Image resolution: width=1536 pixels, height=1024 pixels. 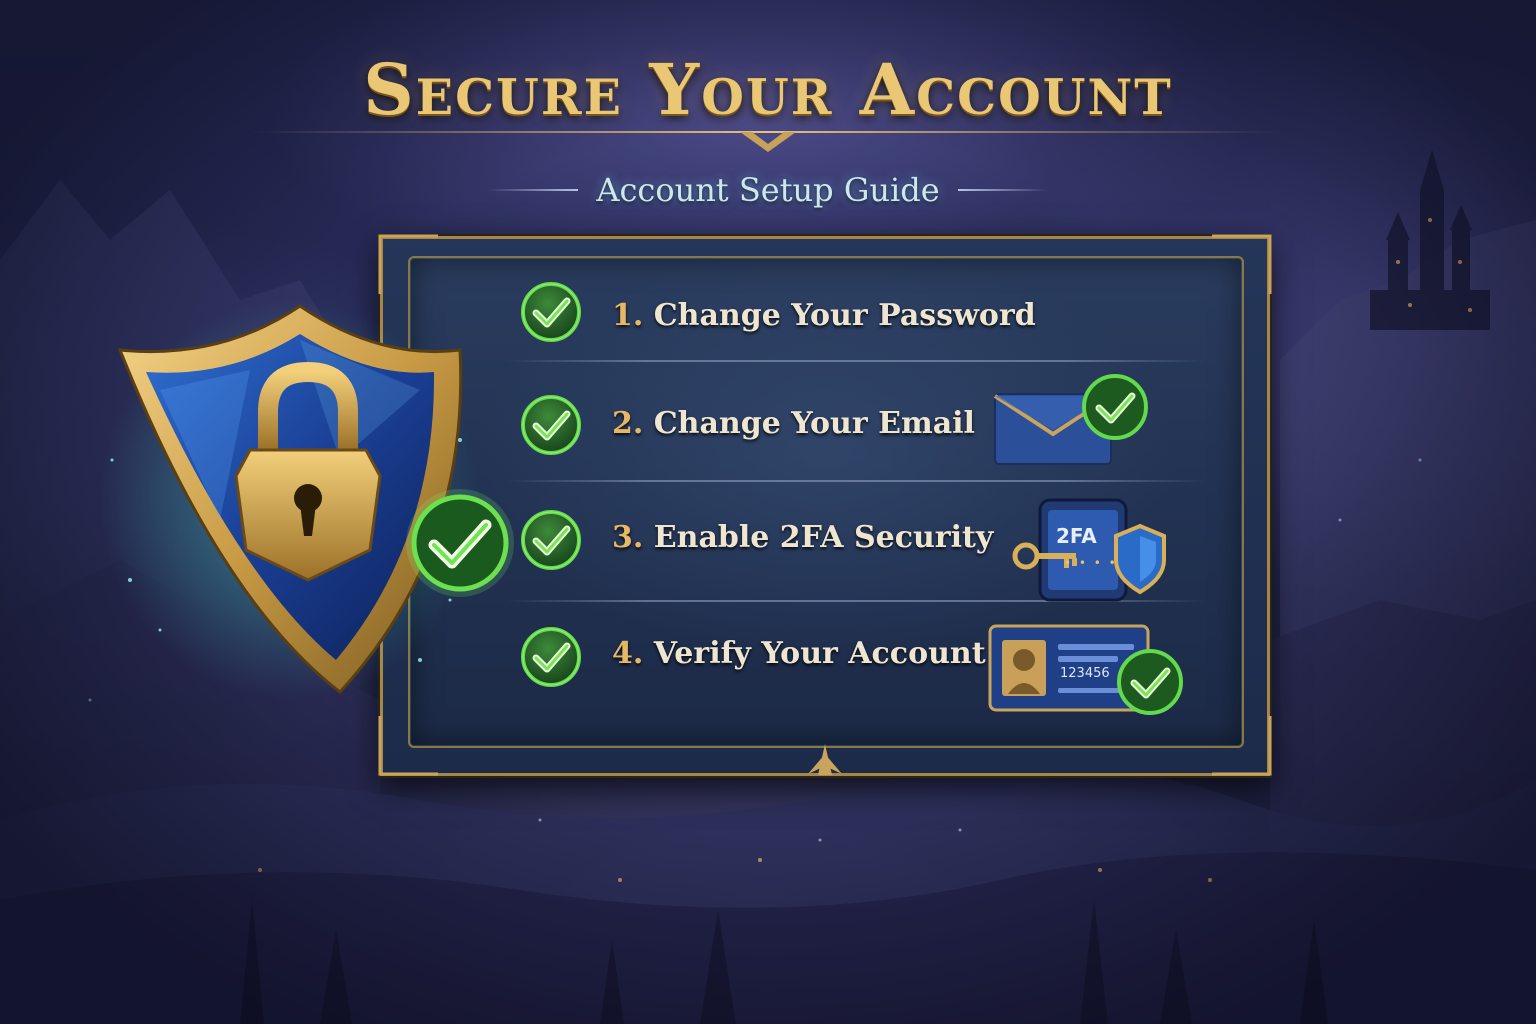 I want to click on step-1-check-icon, so click(x=551, y=312).